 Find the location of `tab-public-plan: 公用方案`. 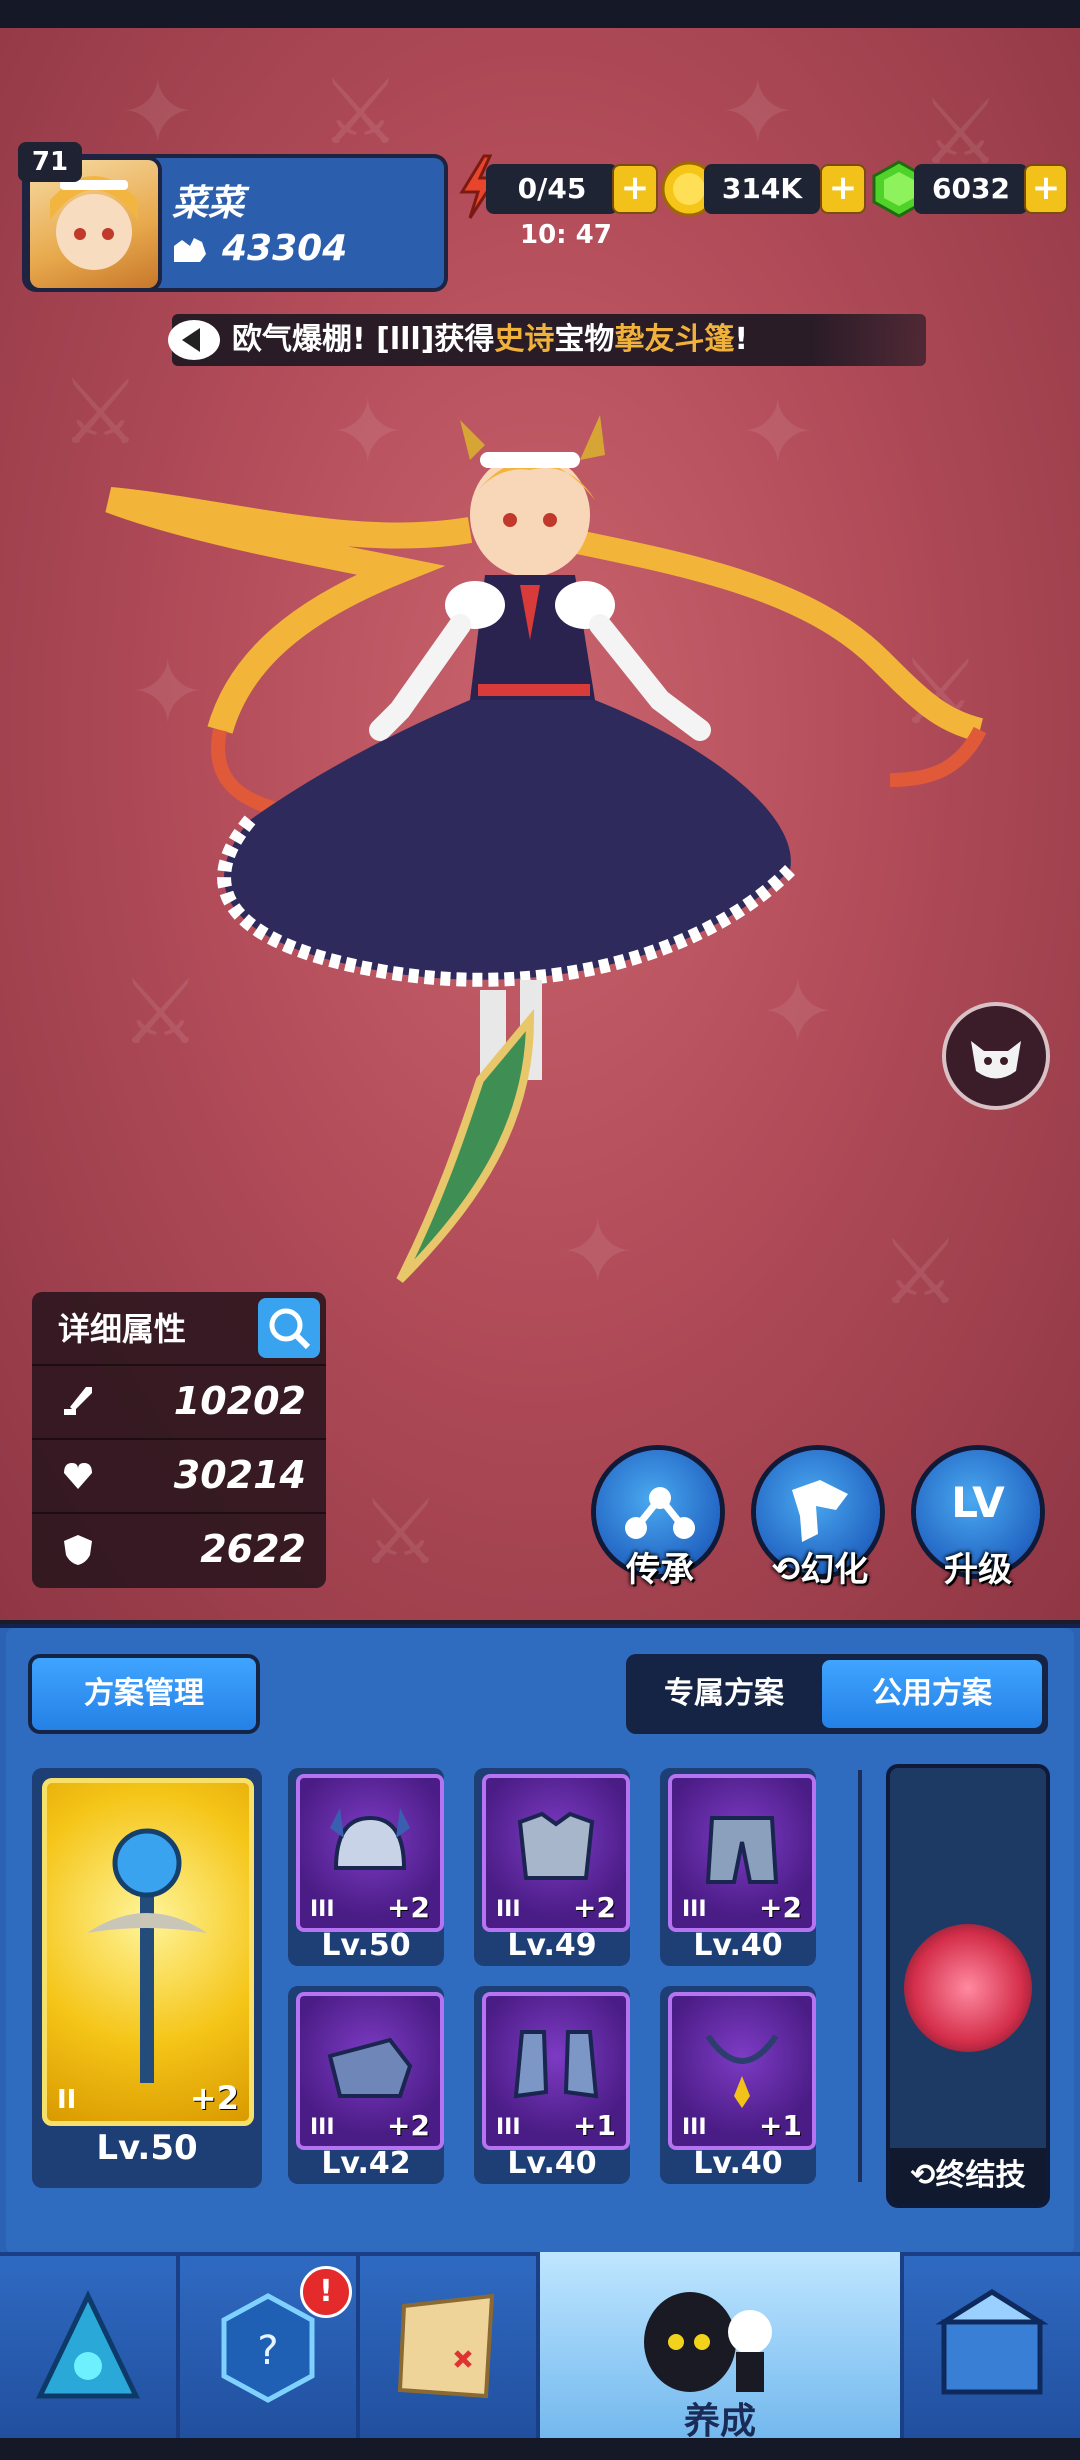

tab-public-plan: 公用方案 is located at coordinates (932, 1694).